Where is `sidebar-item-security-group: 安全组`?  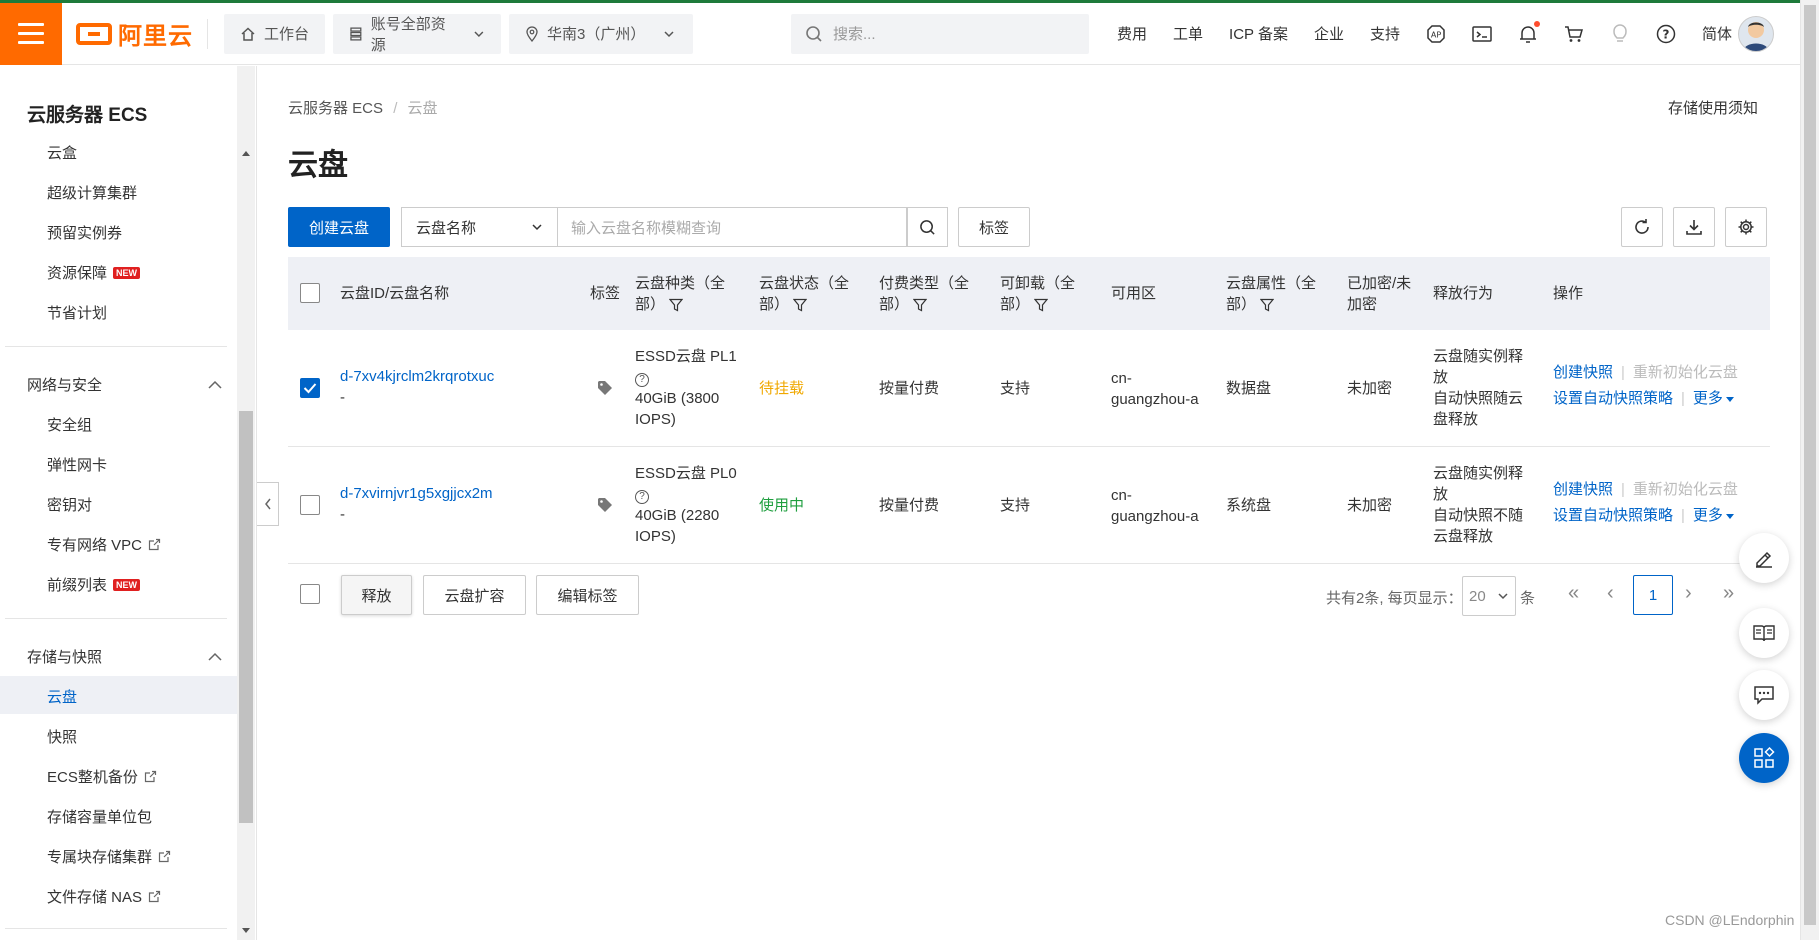 sidebar-item-security-group: 安全组 is located at coordinates (69, 424).